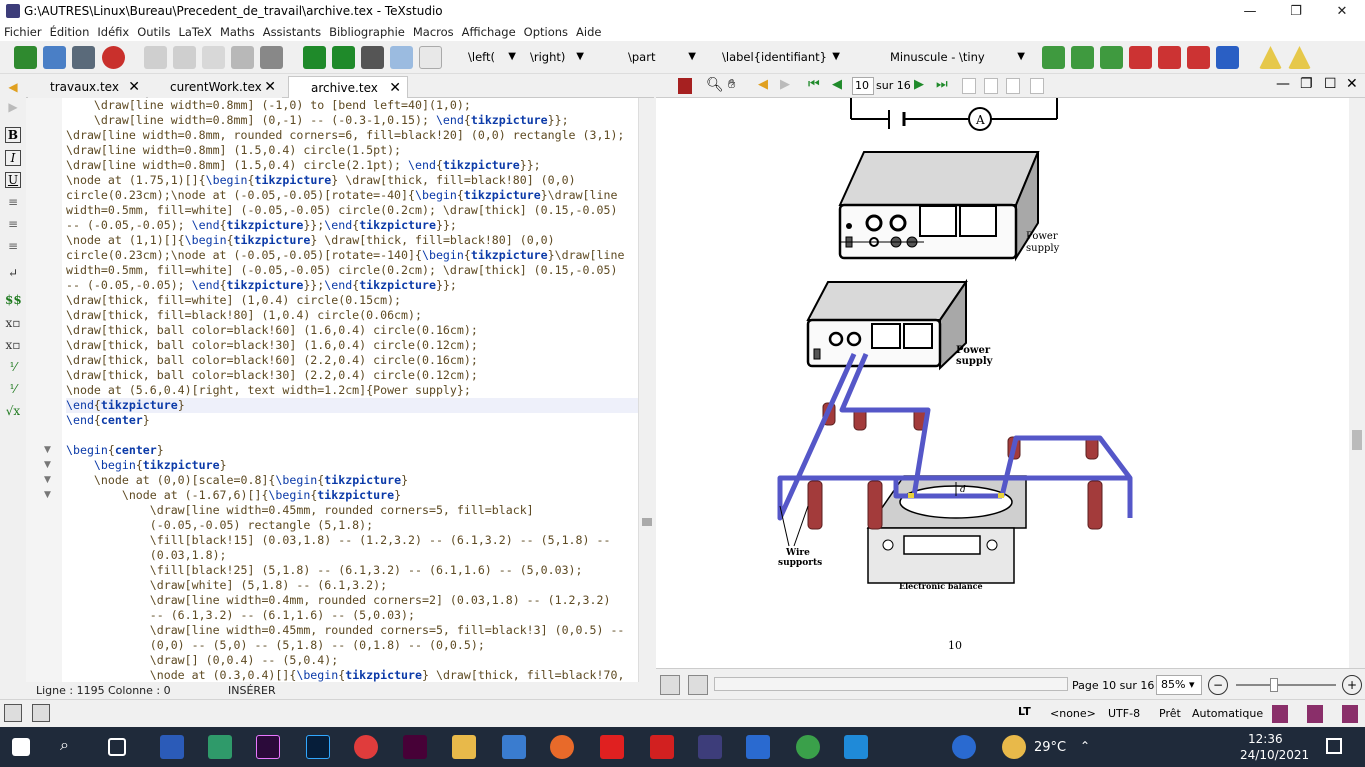 The image size is (1365, 767). What do you see at coordinates (1357, 383) in the screenshot?
I see `pdf-scrollbar` at bounding box center [1357, 383].